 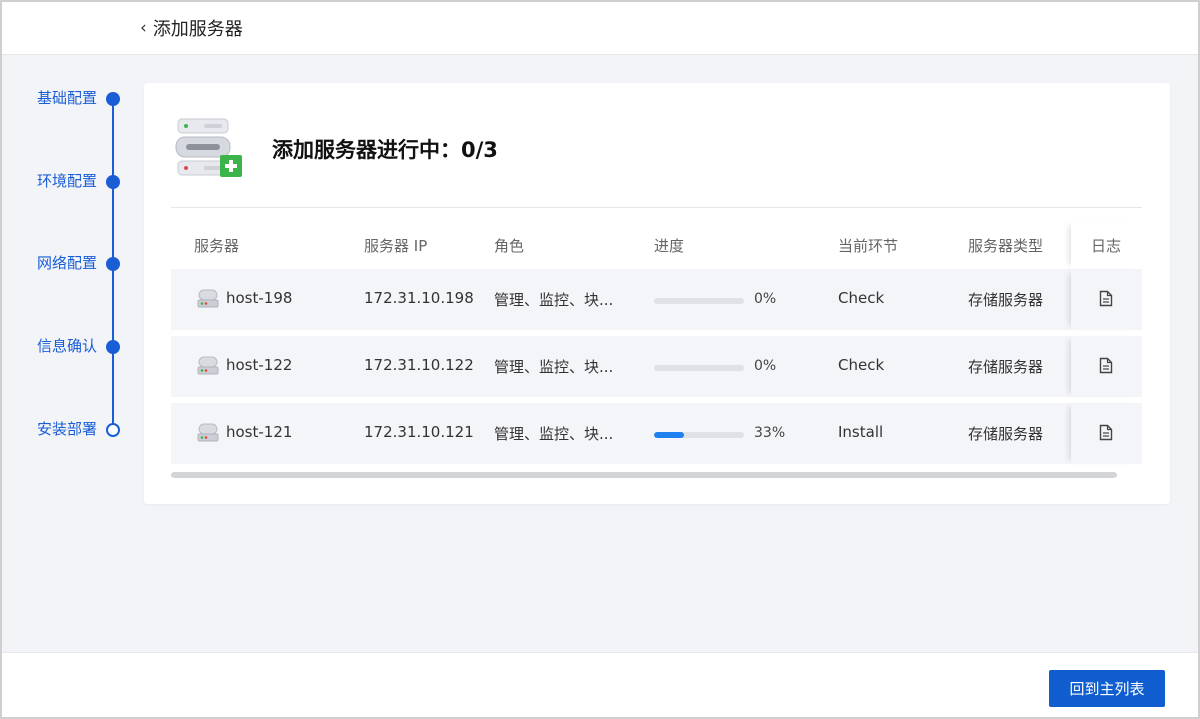 I want to click on page-footer: 回到主列表, so click(x=600, y=684).